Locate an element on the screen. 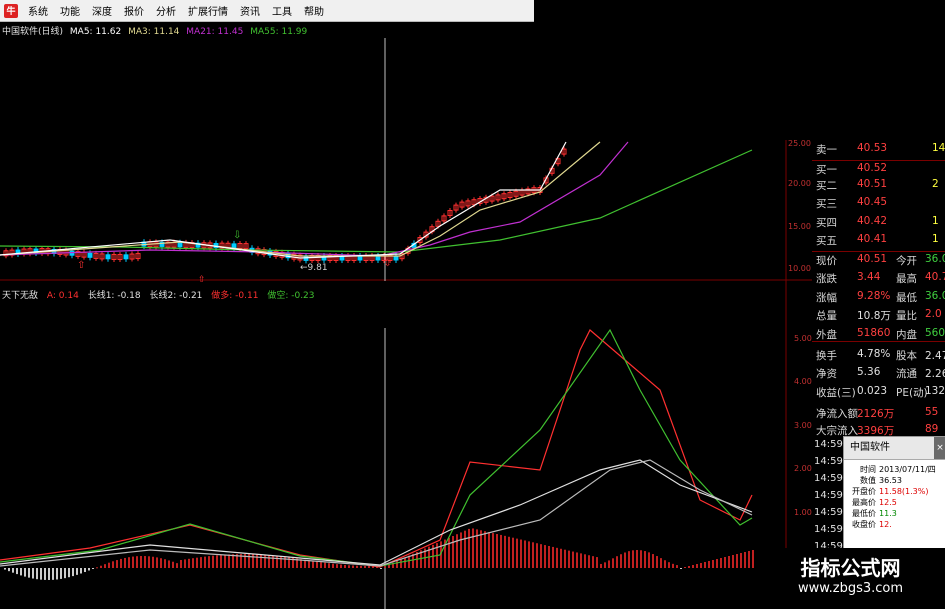 Image resolution: width=945 pixels, height=609 pixels. popup-row: 最低价 11.3 is located at coordinates (894, 513).